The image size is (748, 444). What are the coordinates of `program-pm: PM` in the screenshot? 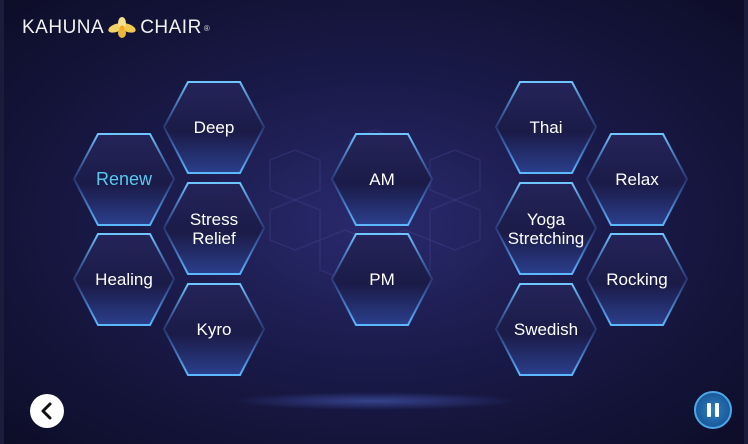 It's located at (382, 279).